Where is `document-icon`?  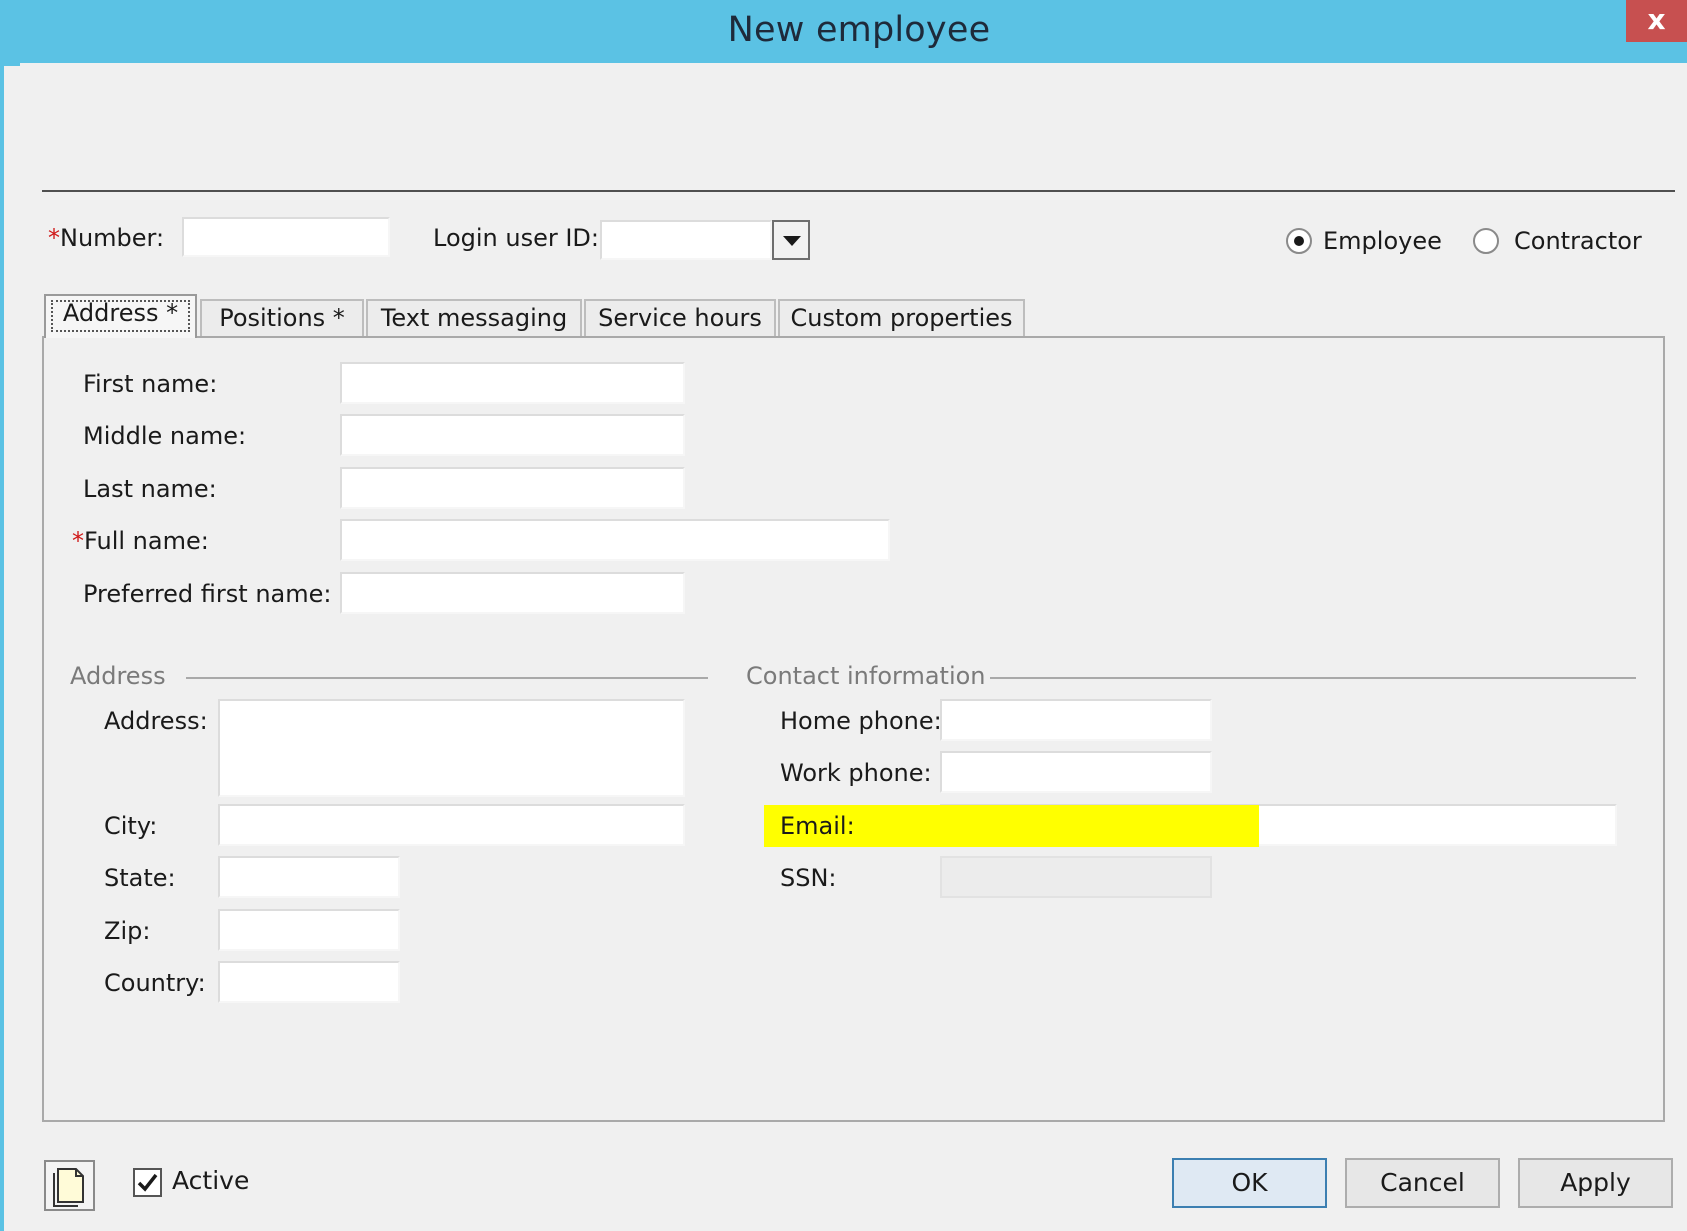
document-icon is located at coordinates (68, 1187).